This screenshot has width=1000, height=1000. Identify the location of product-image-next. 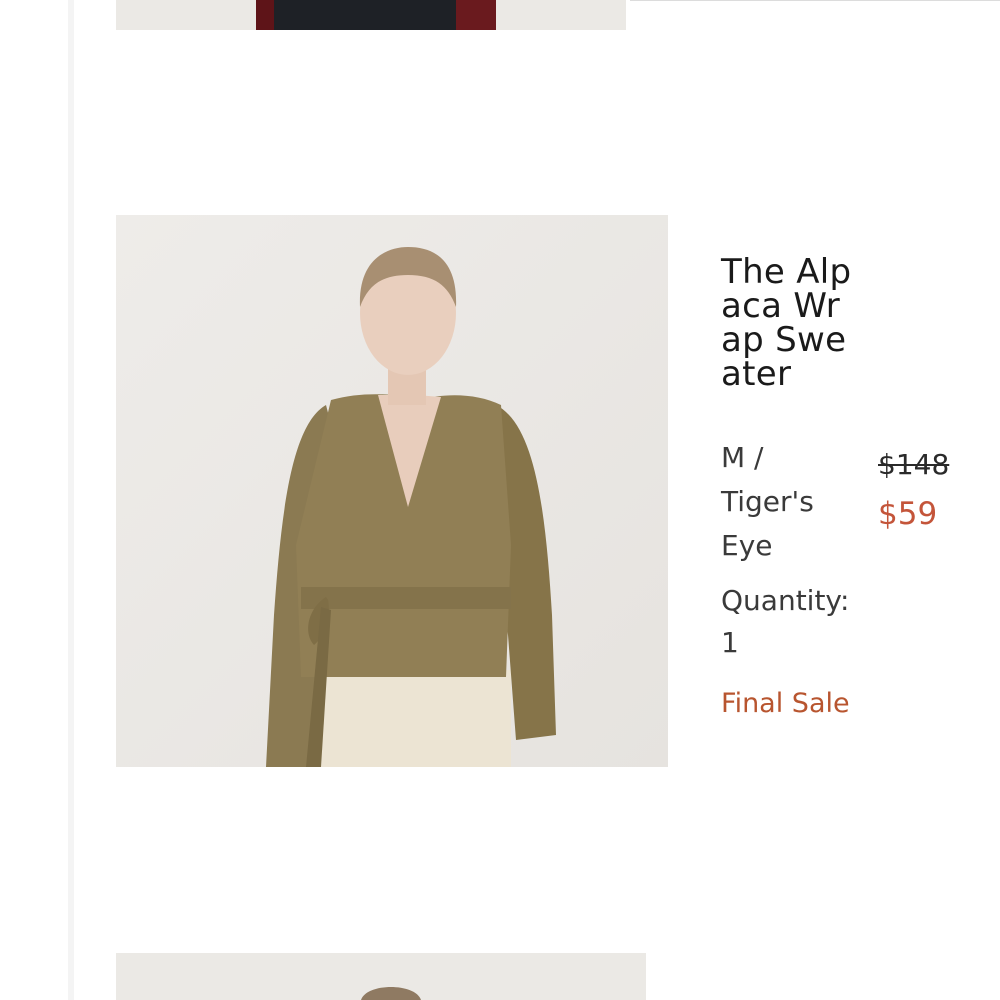
(381, 976).